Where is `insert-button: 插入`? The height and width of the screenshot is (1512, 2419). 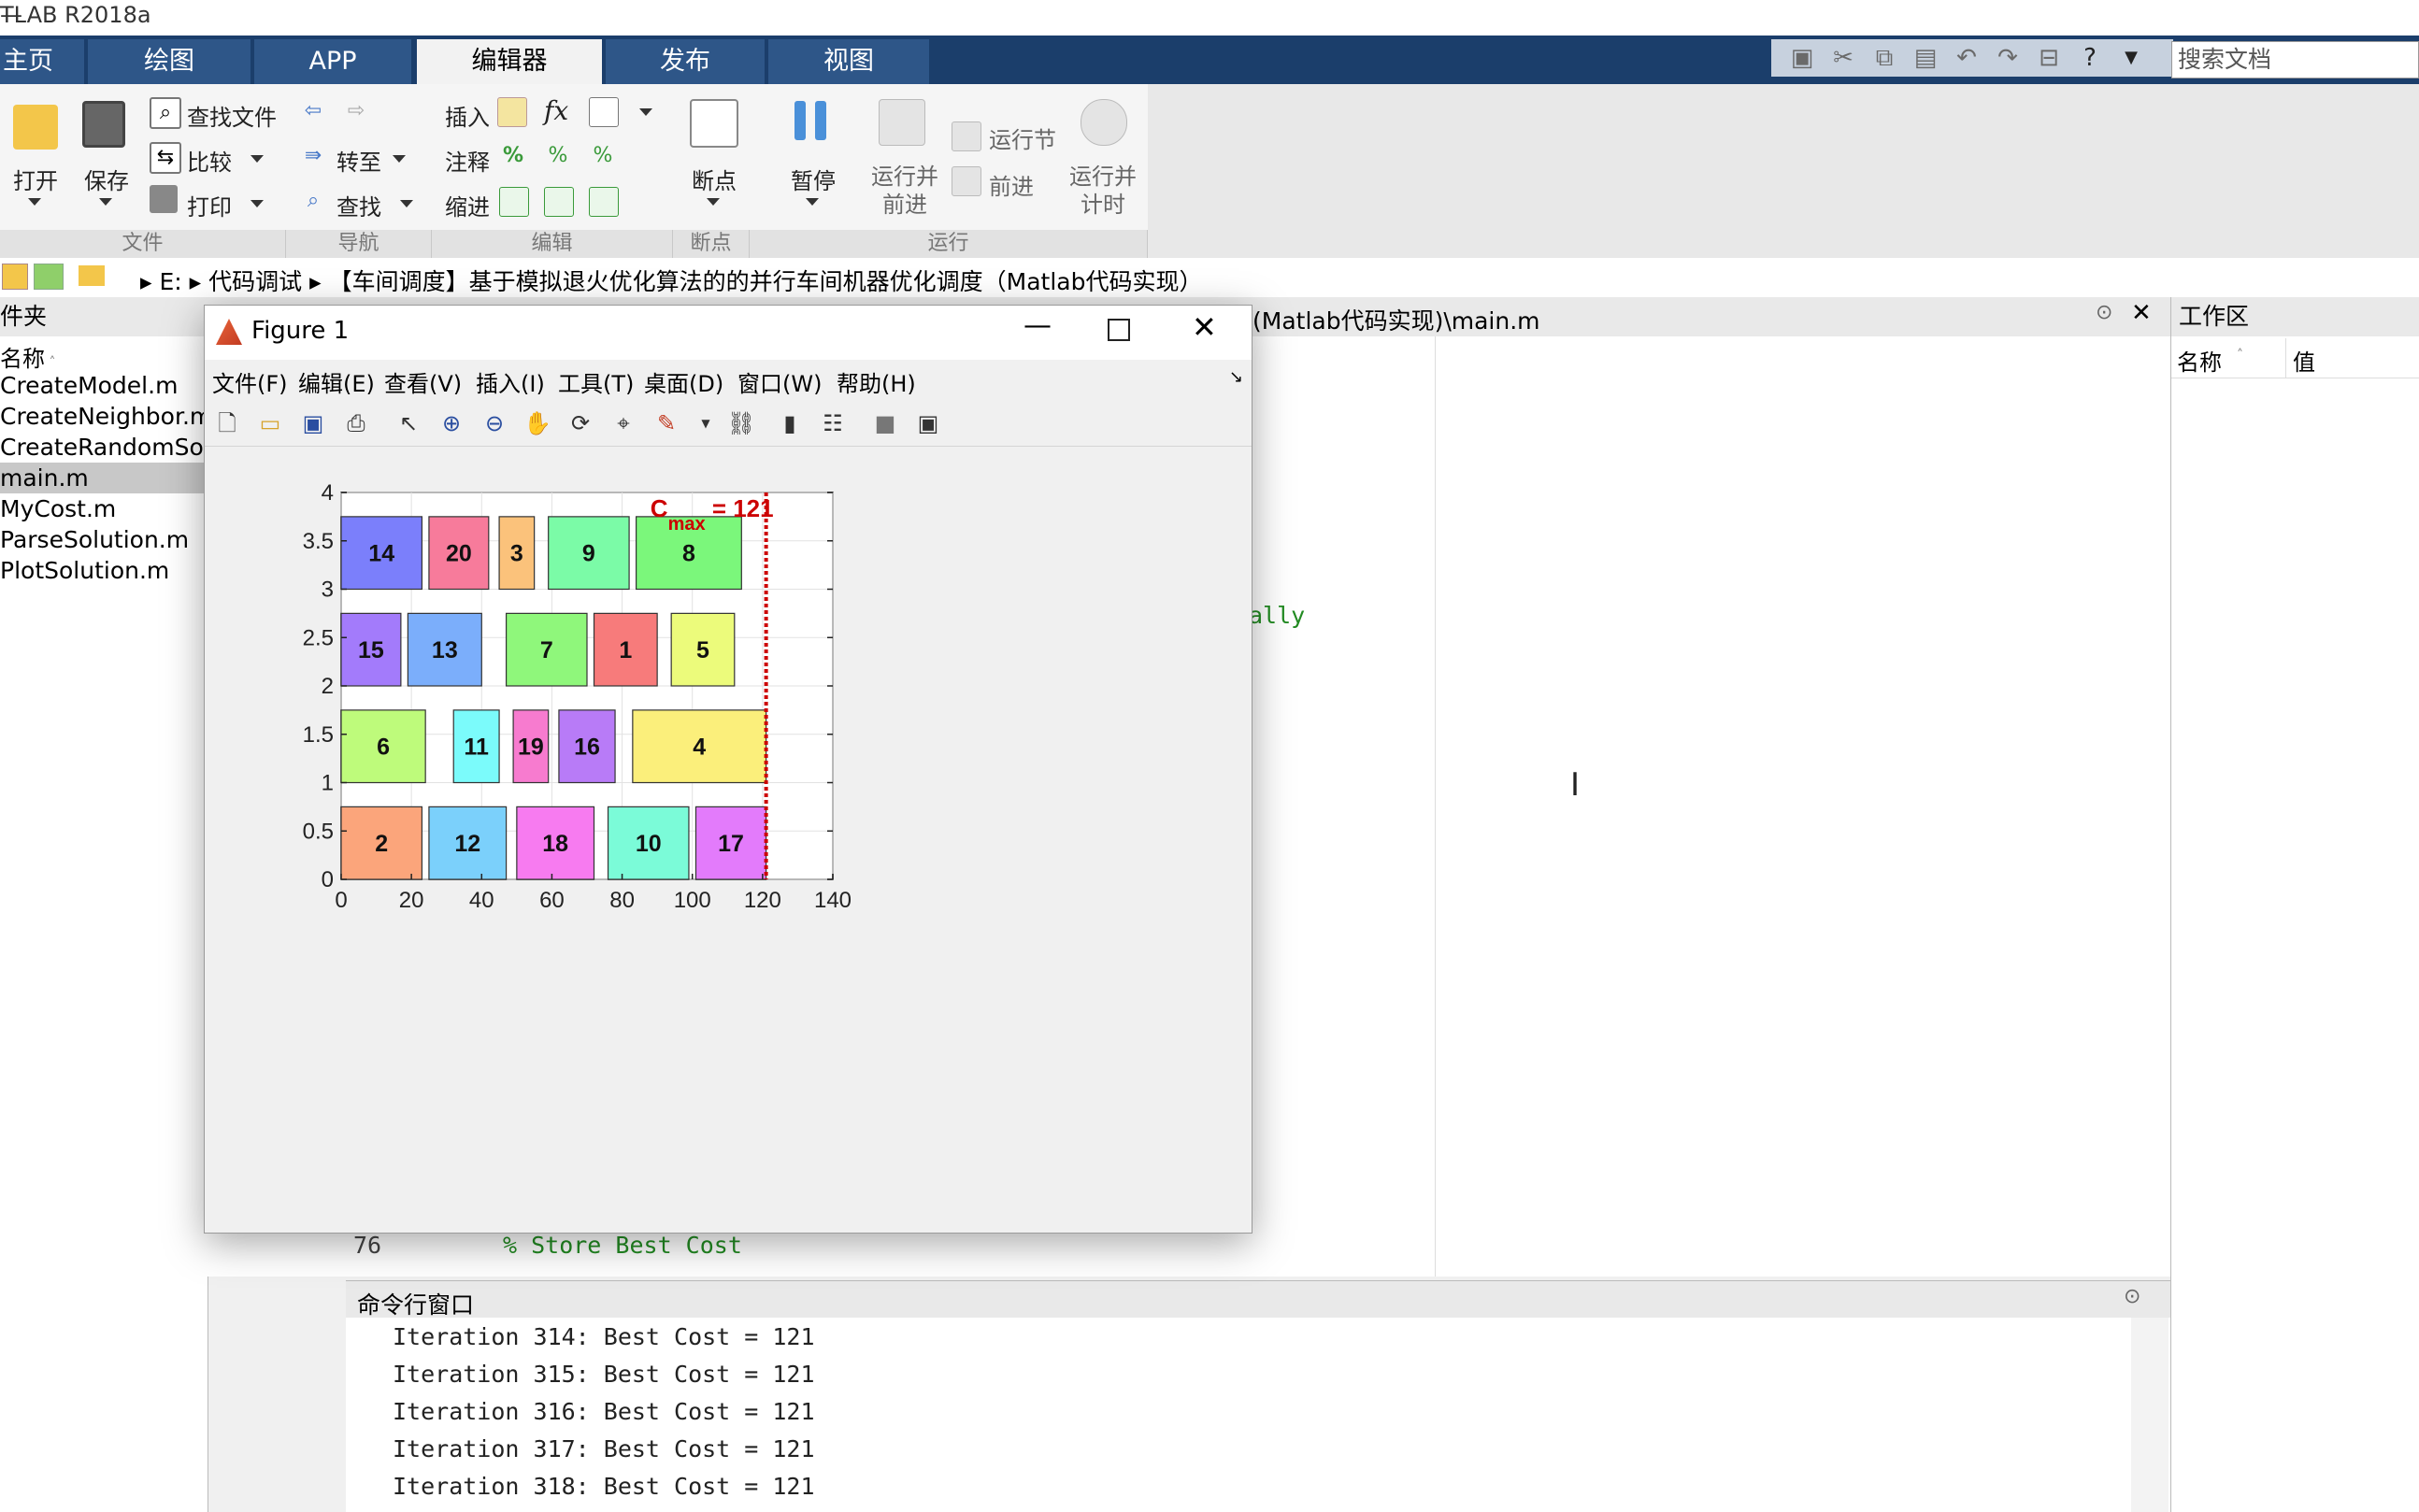 insert-button: 插入 is located at coordinates (468, 115).